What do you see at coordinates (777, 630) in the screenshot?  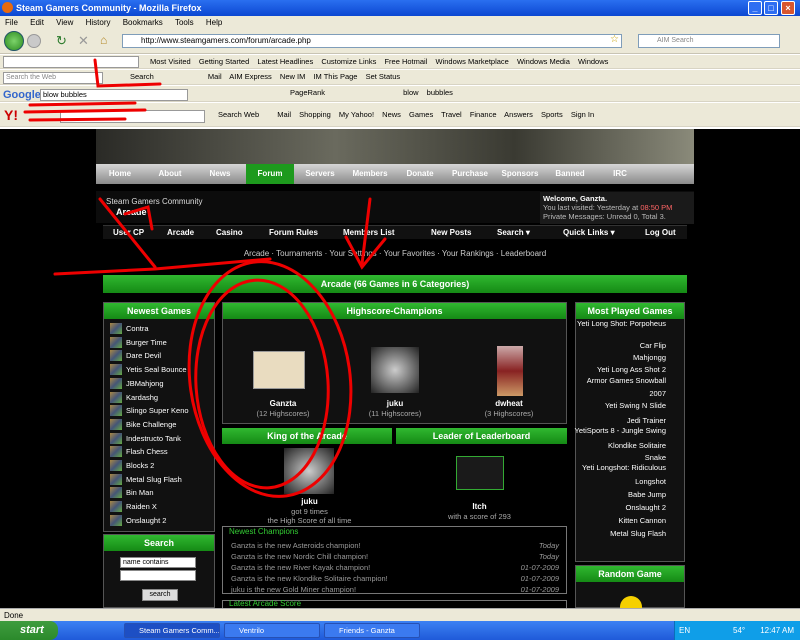 I see `clock: 12:47 AM` at bounding box center [777, 630].